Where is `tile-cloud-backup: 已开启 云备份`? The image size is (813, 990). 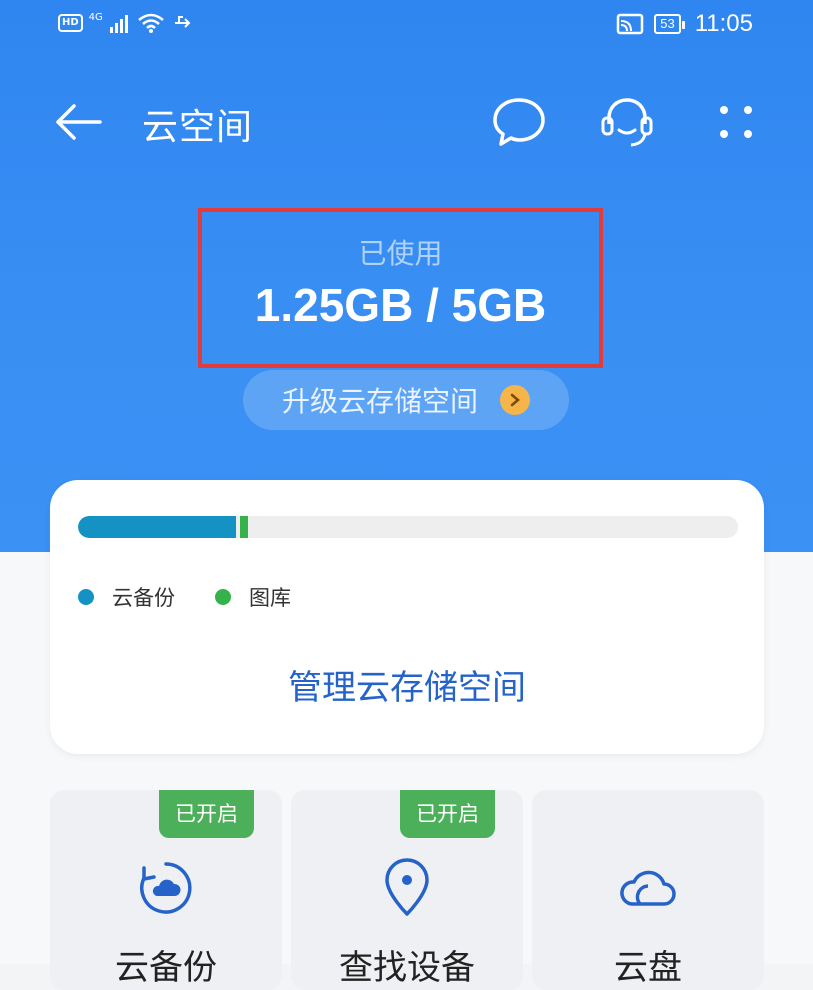
tile-cloud-backup: 已开启 云备份 is located at coordinates (166, 890).